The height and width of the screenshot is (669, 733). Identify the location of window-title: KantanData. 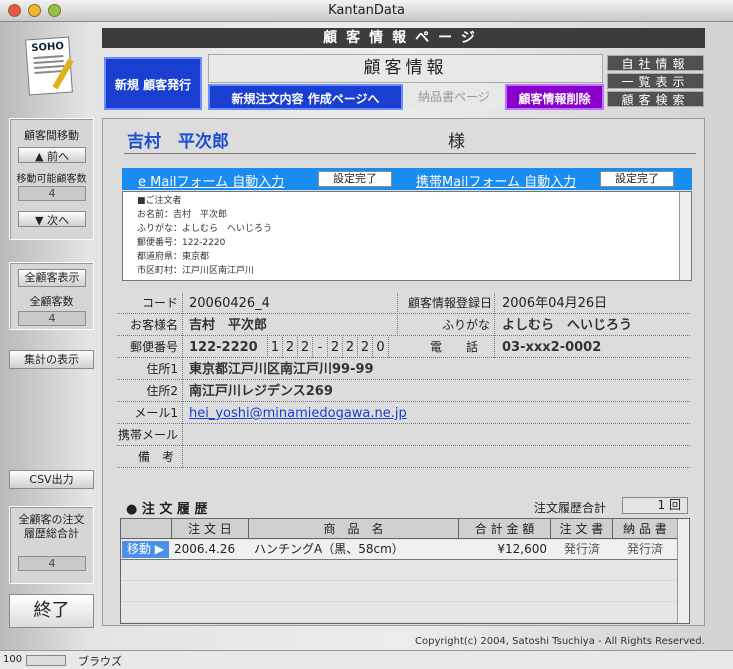
(366, 10).